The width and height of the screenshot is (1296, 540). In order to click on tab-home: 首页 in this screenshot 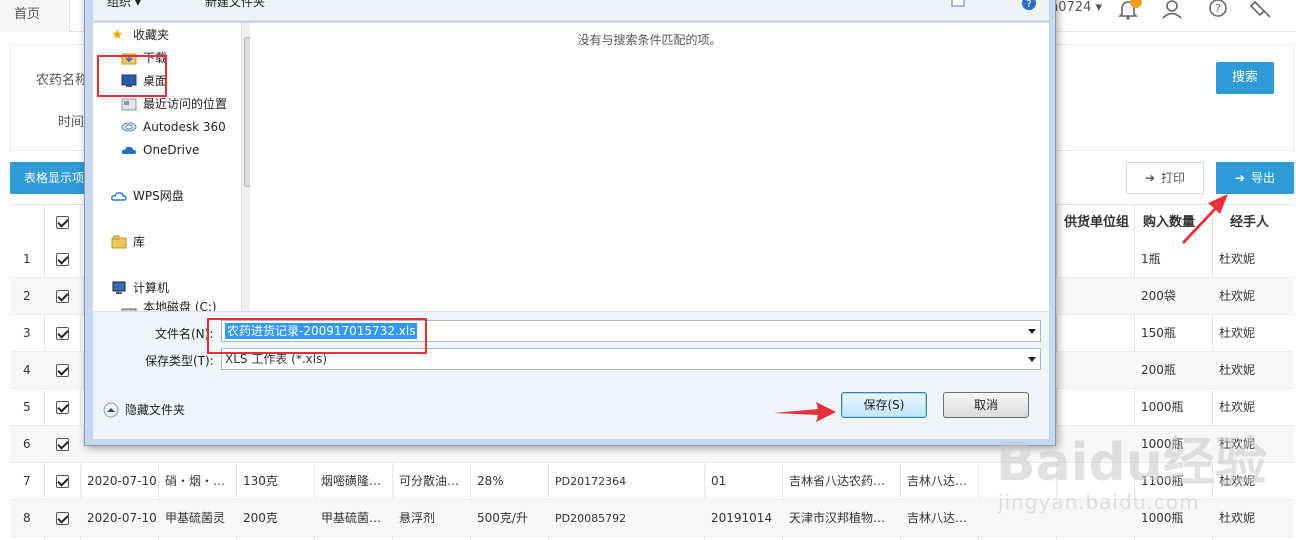, I will do `click(35, 16)`.